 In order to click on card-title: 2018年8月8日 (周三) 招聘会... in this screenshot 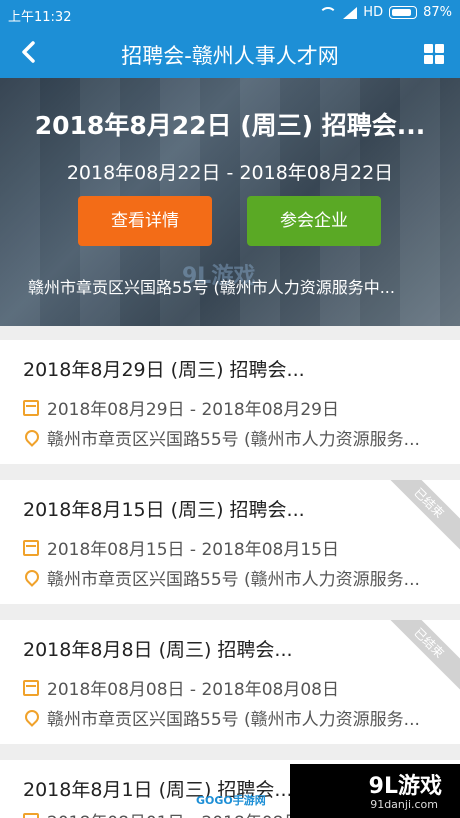, I will do `click(158, 650)`.